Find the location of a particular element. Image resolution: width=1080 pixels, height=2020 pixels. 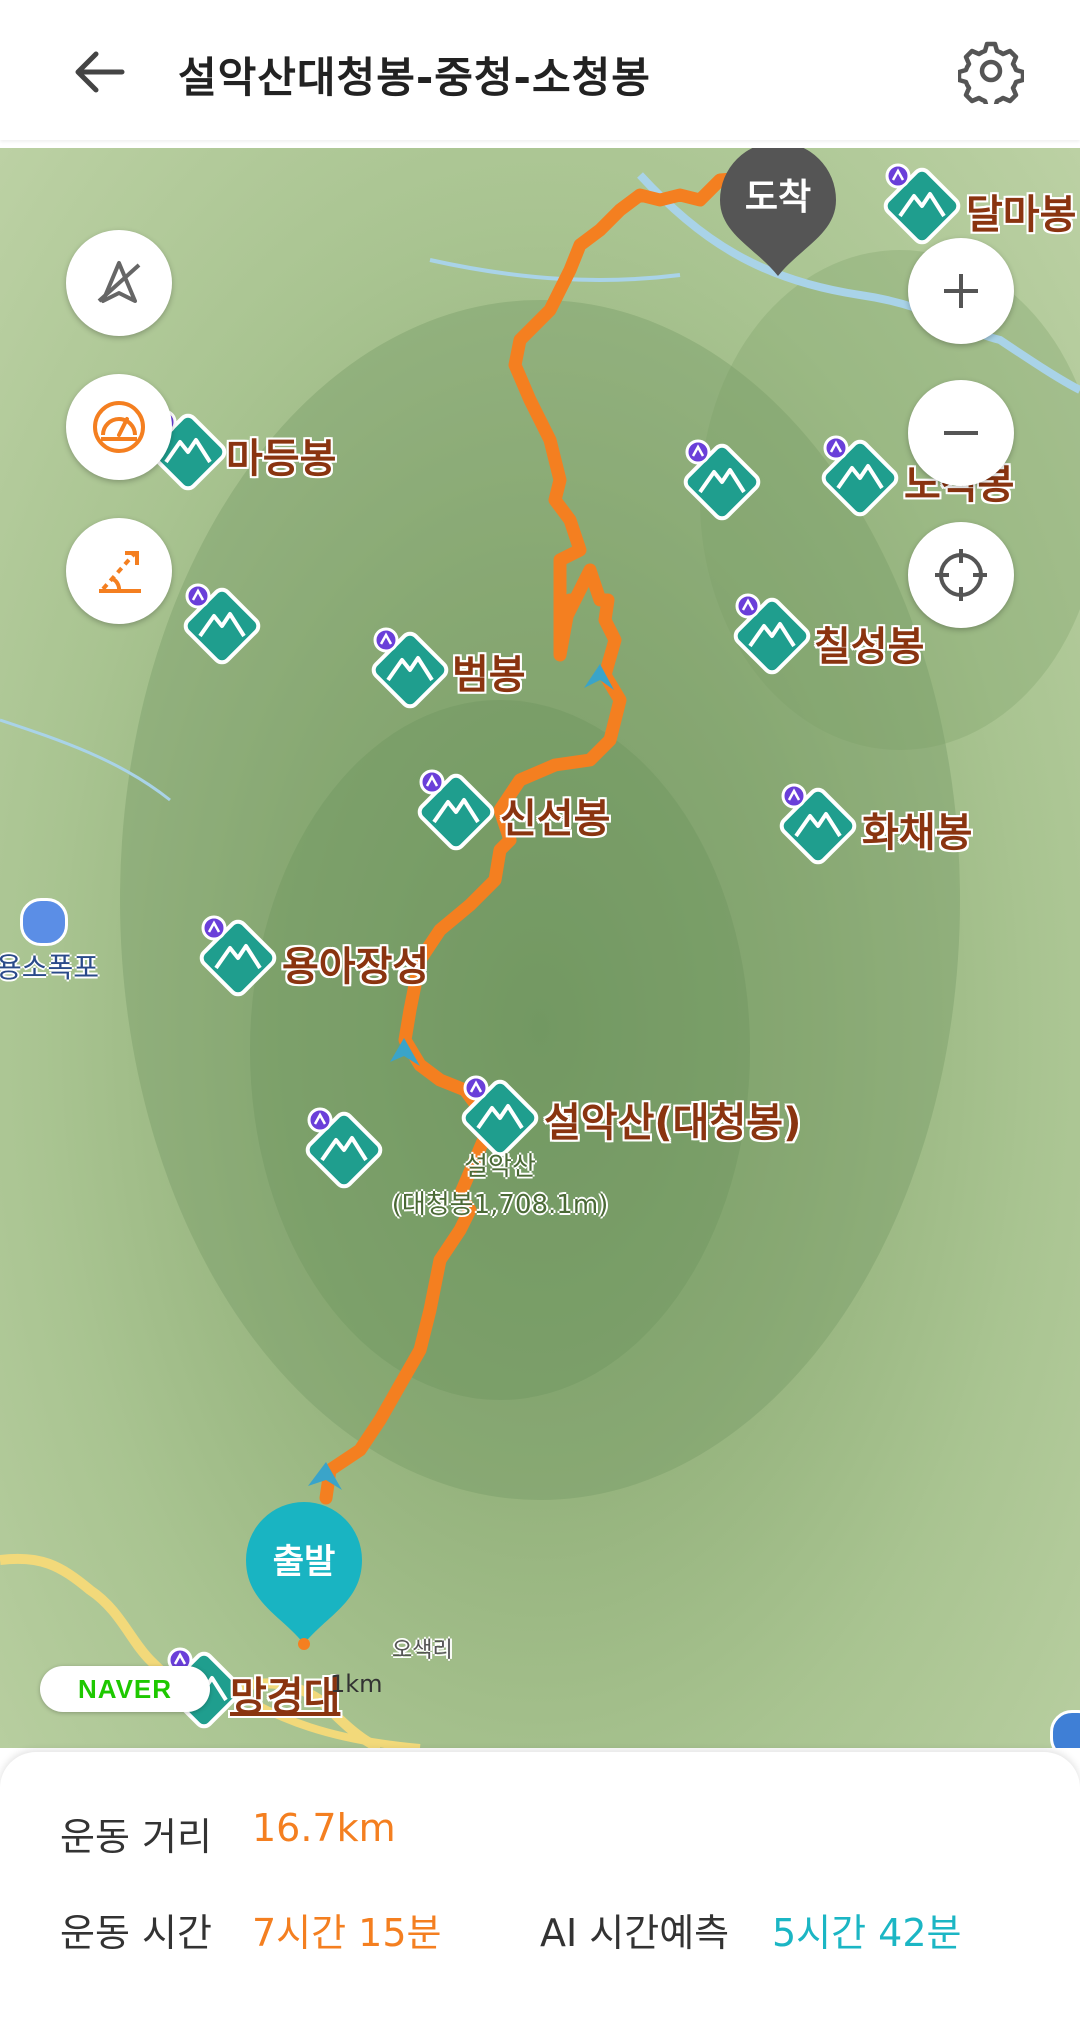

ai-estimate-value: 5시간 42분 is located at coordinates (867, 1933).